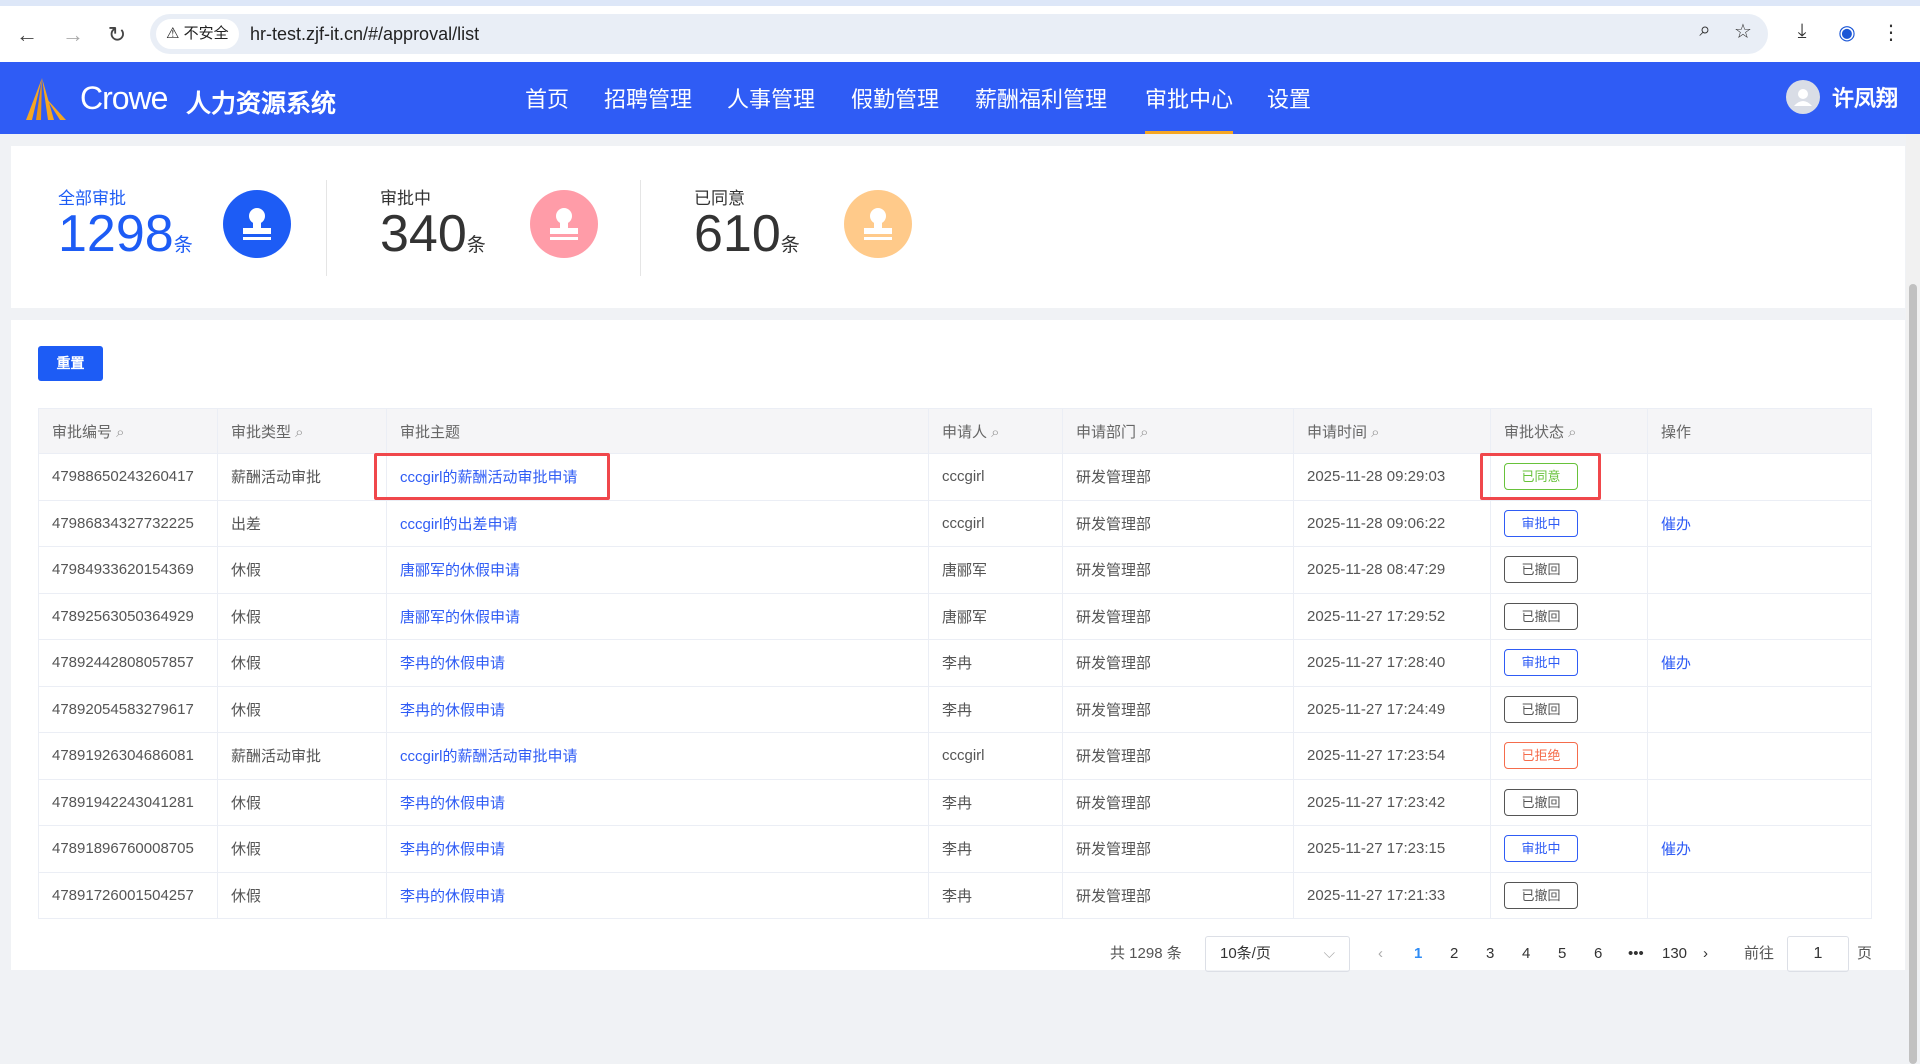 The height and width of the screenshot is (1064, 1920). What do you see at coordinates (123, 523) in the screenshot?
I see `cell-text: 47986834327732225` at bounding box center [123, 523].